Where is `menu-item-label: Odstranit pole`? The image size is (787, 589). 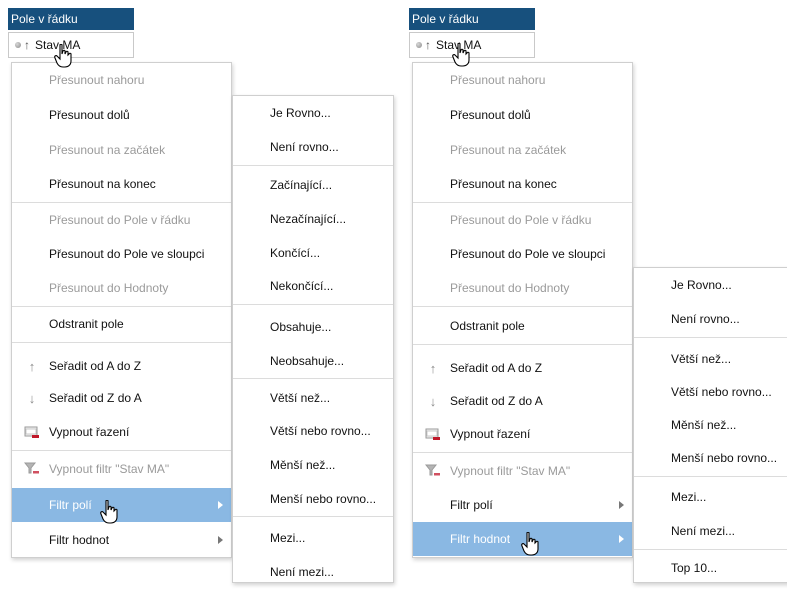
menu-item-label: Odstranit pole is located at coordinates (487, 326).